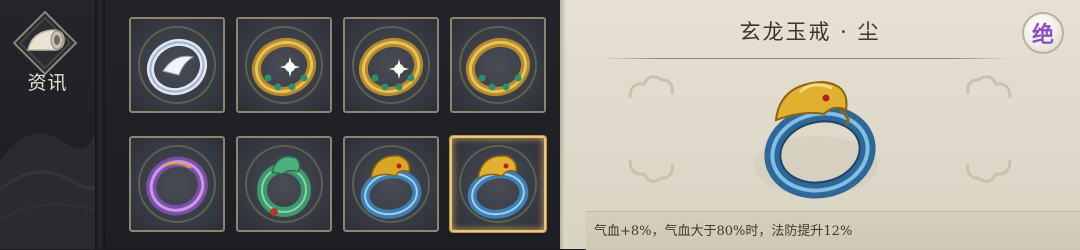 The image size is (1080, 250). I want to click on item-slot-silver-ring, so click(177, 65).